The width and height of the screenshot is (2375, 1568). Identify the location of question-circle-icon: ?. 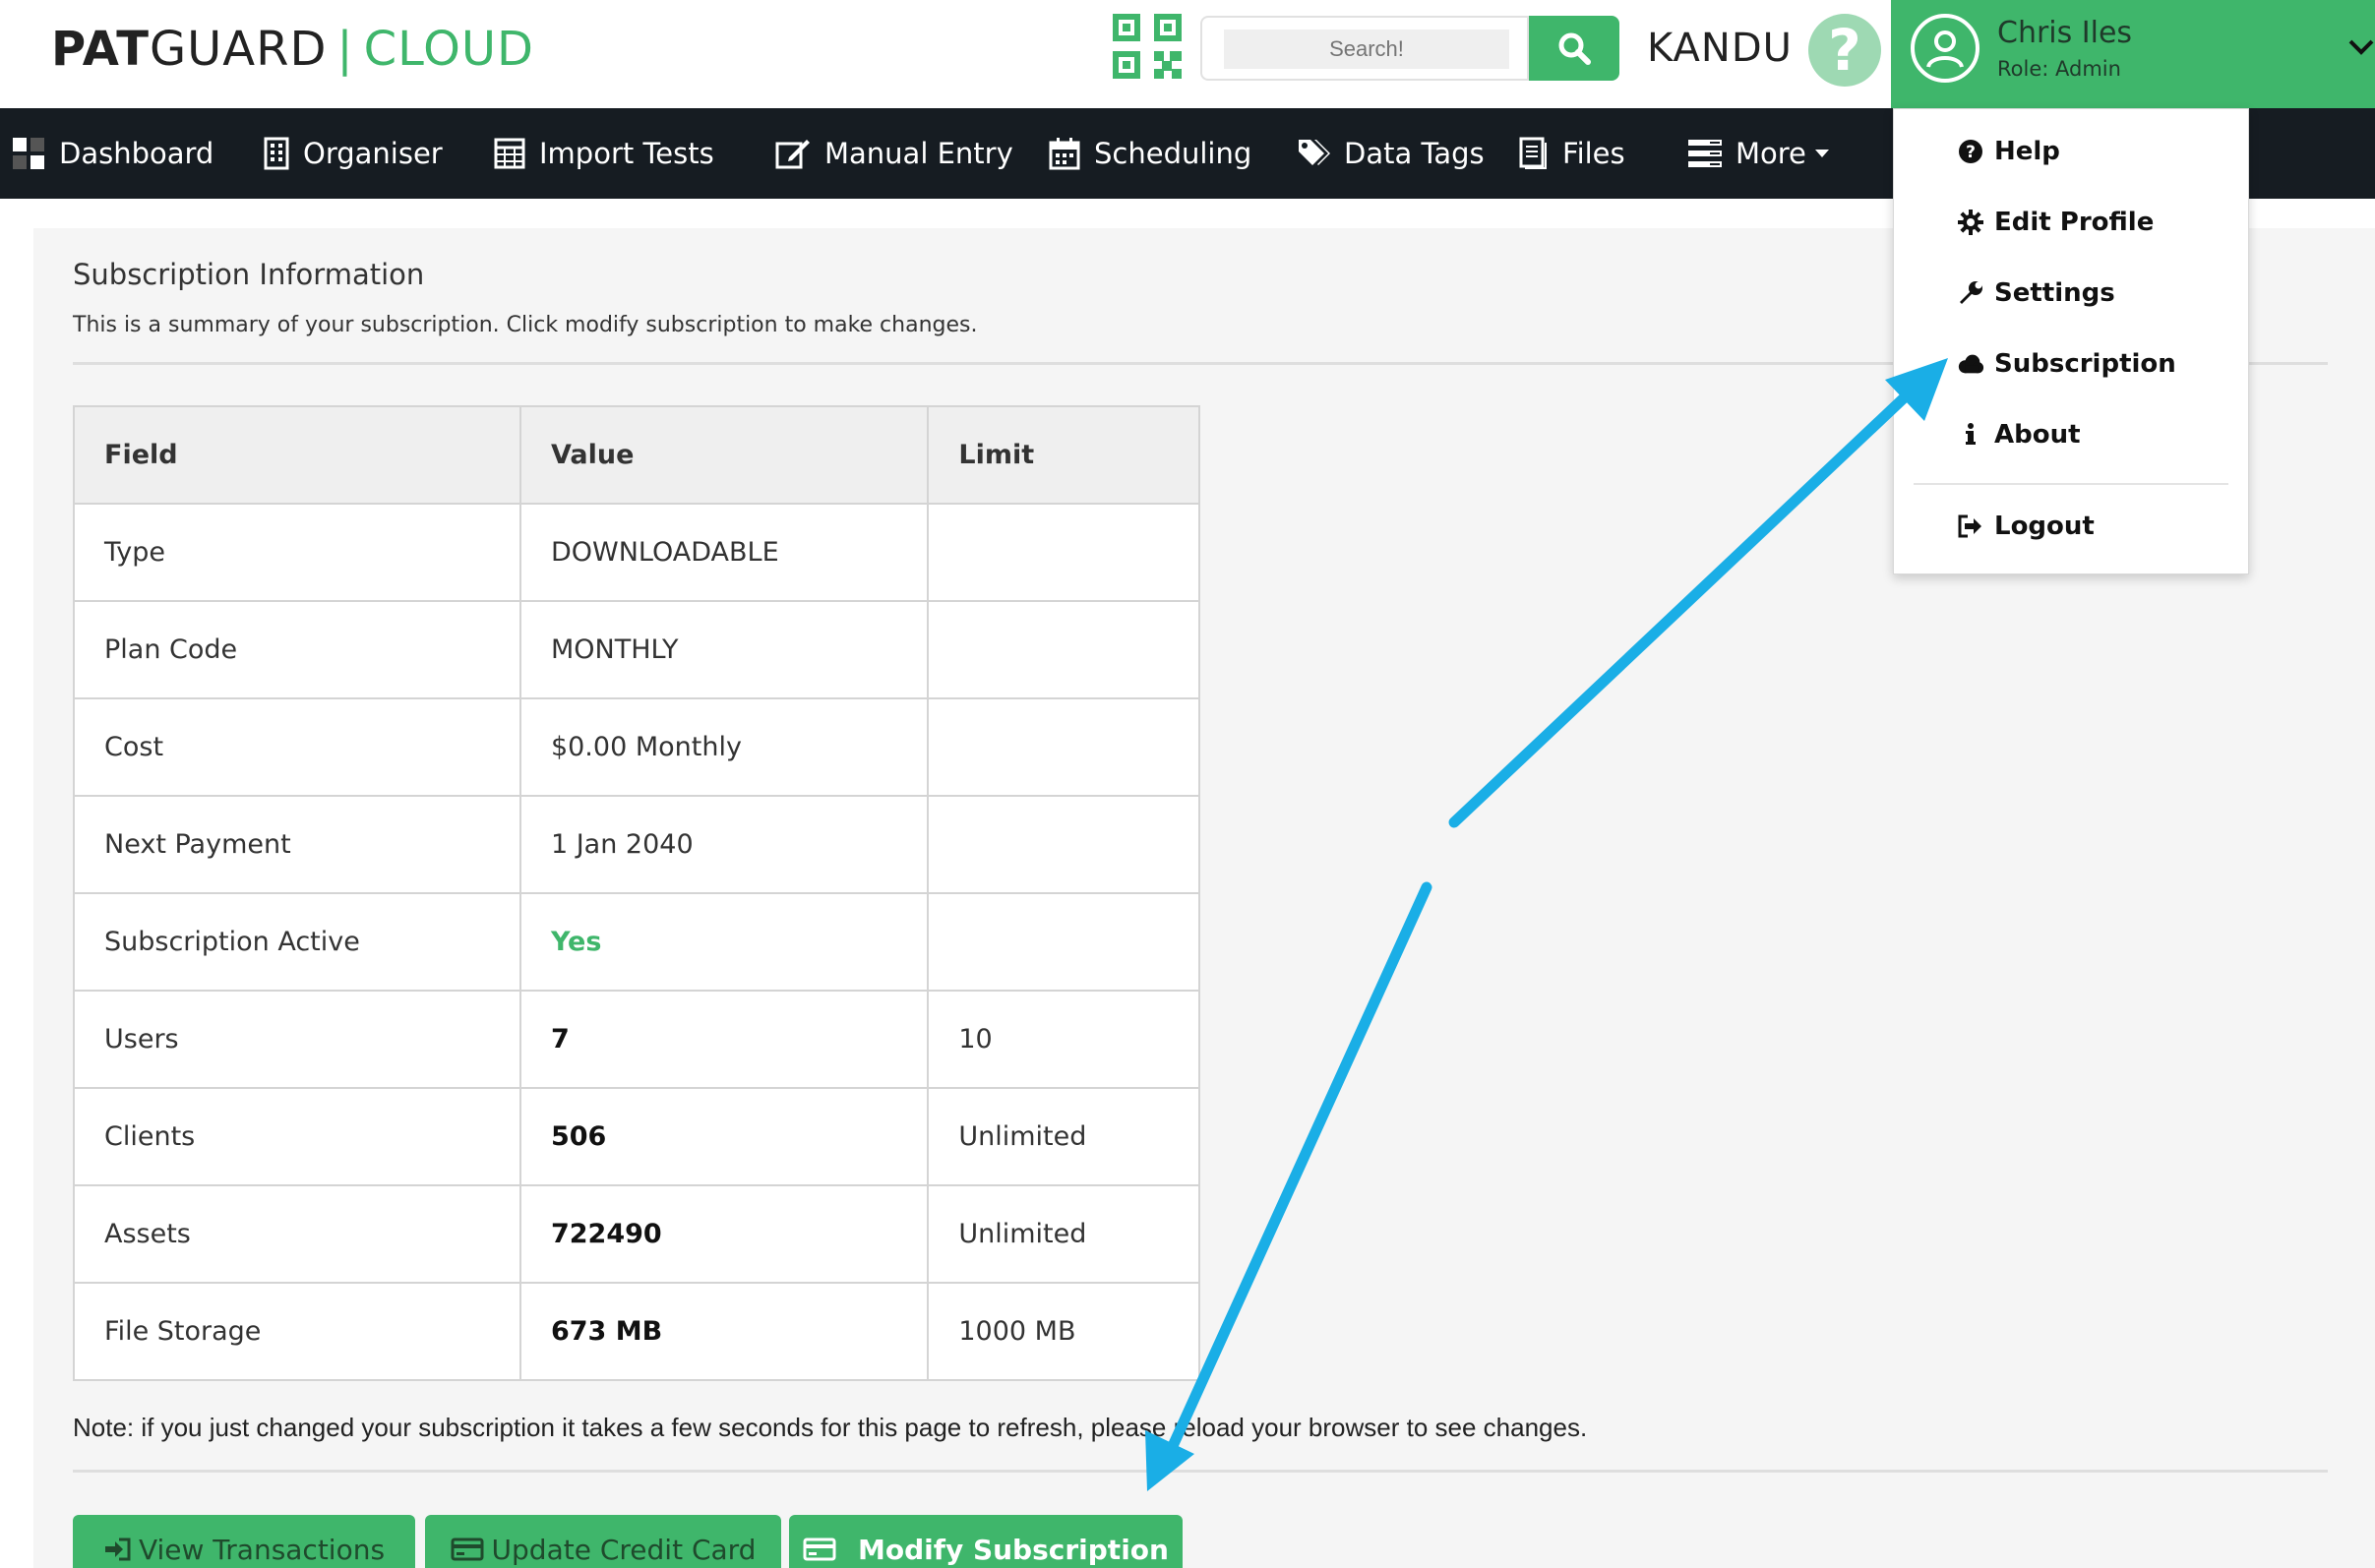
(1970, 151).